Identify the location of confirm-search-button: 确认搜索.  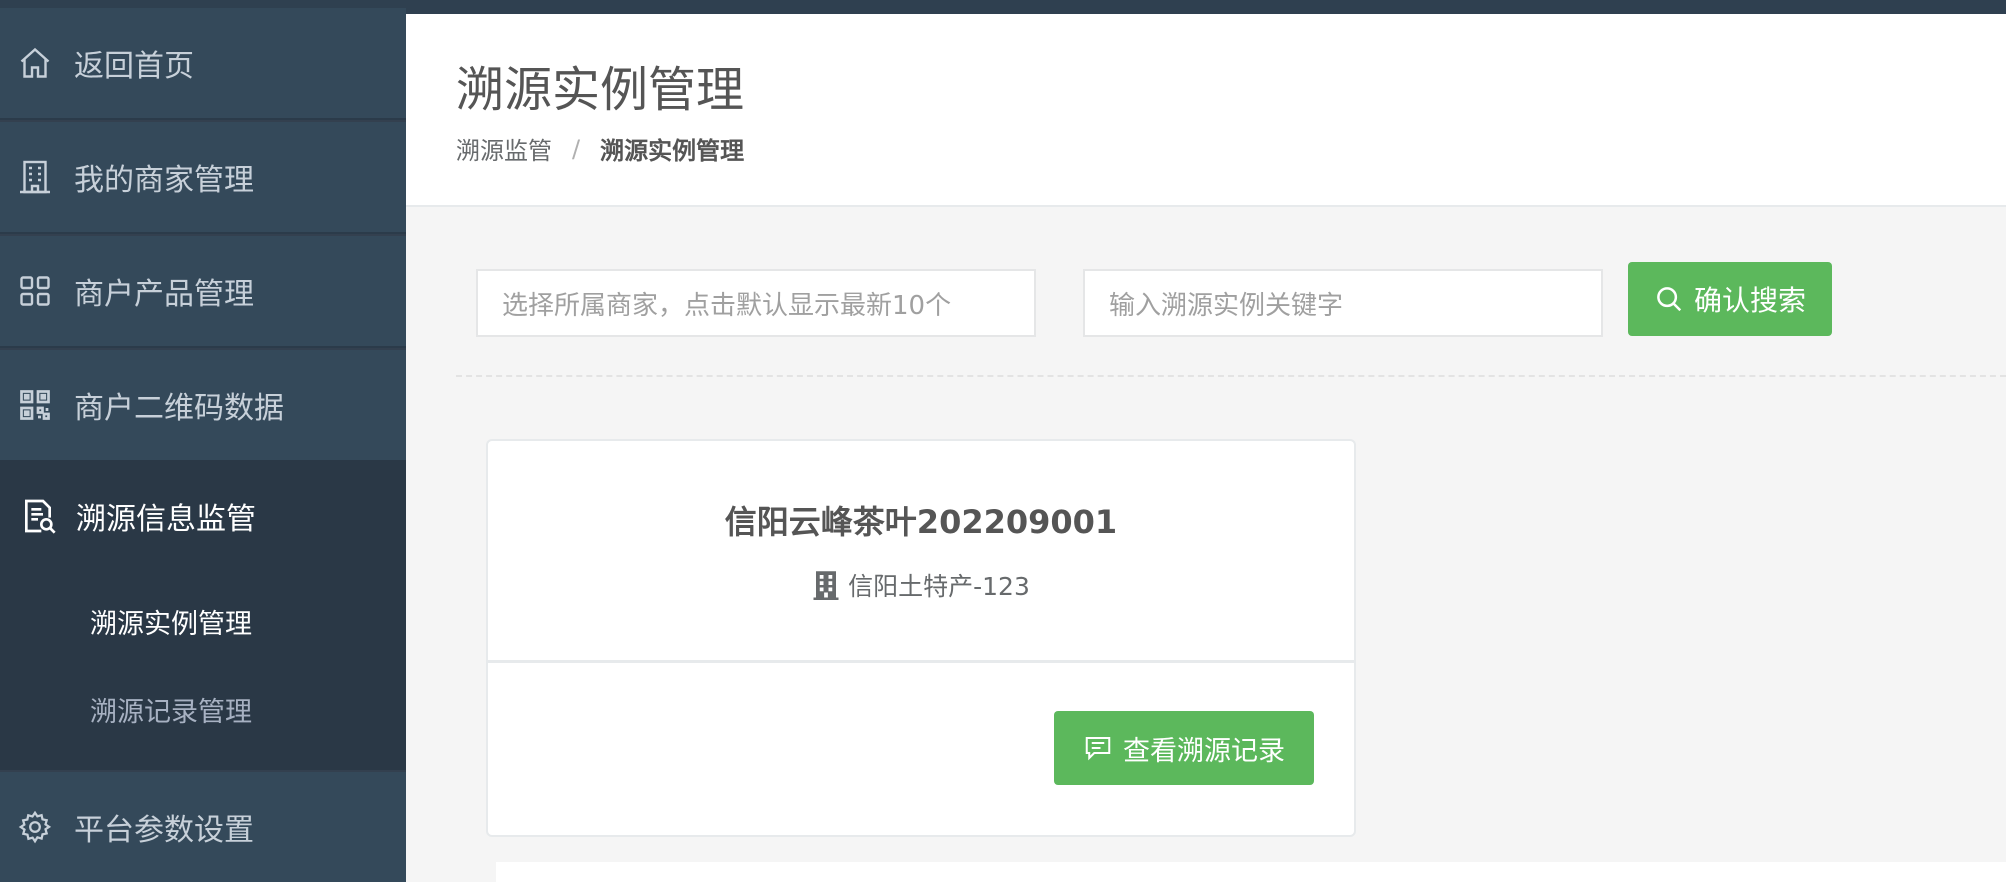
(1730, 299).